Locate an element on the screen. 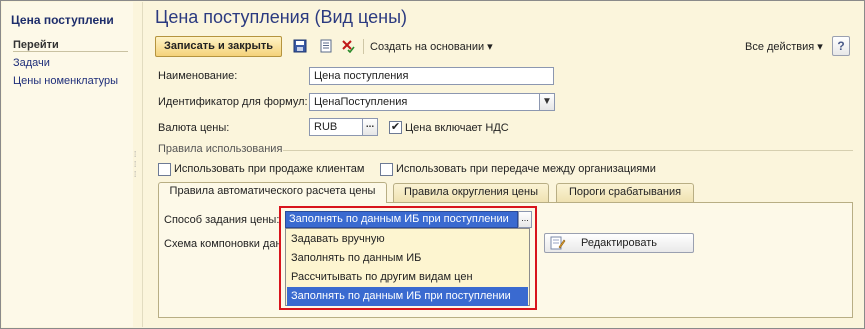 This screenshot has width=865, height=329. formula-id-field: ЦенаПоступления is located at coordinates (424, 102).